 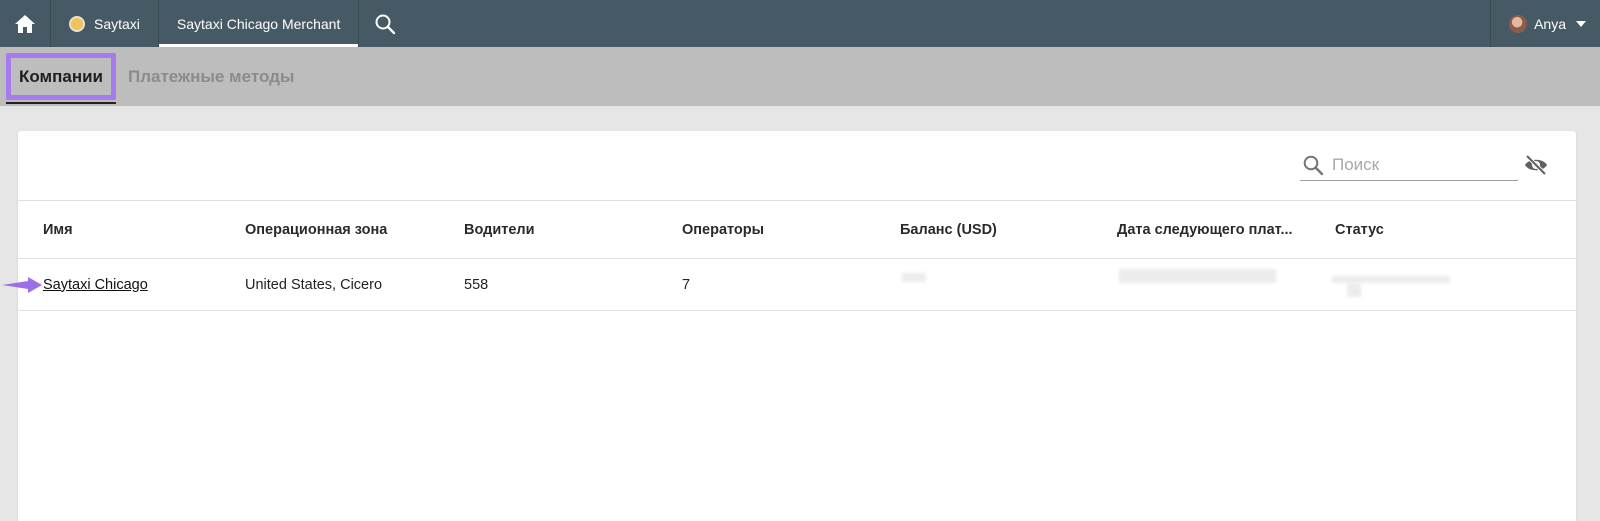 What do you see at coordinates (58, 229) in the screenshot?
I see `column-header-name: Имя` at bounding box center [58, 229].